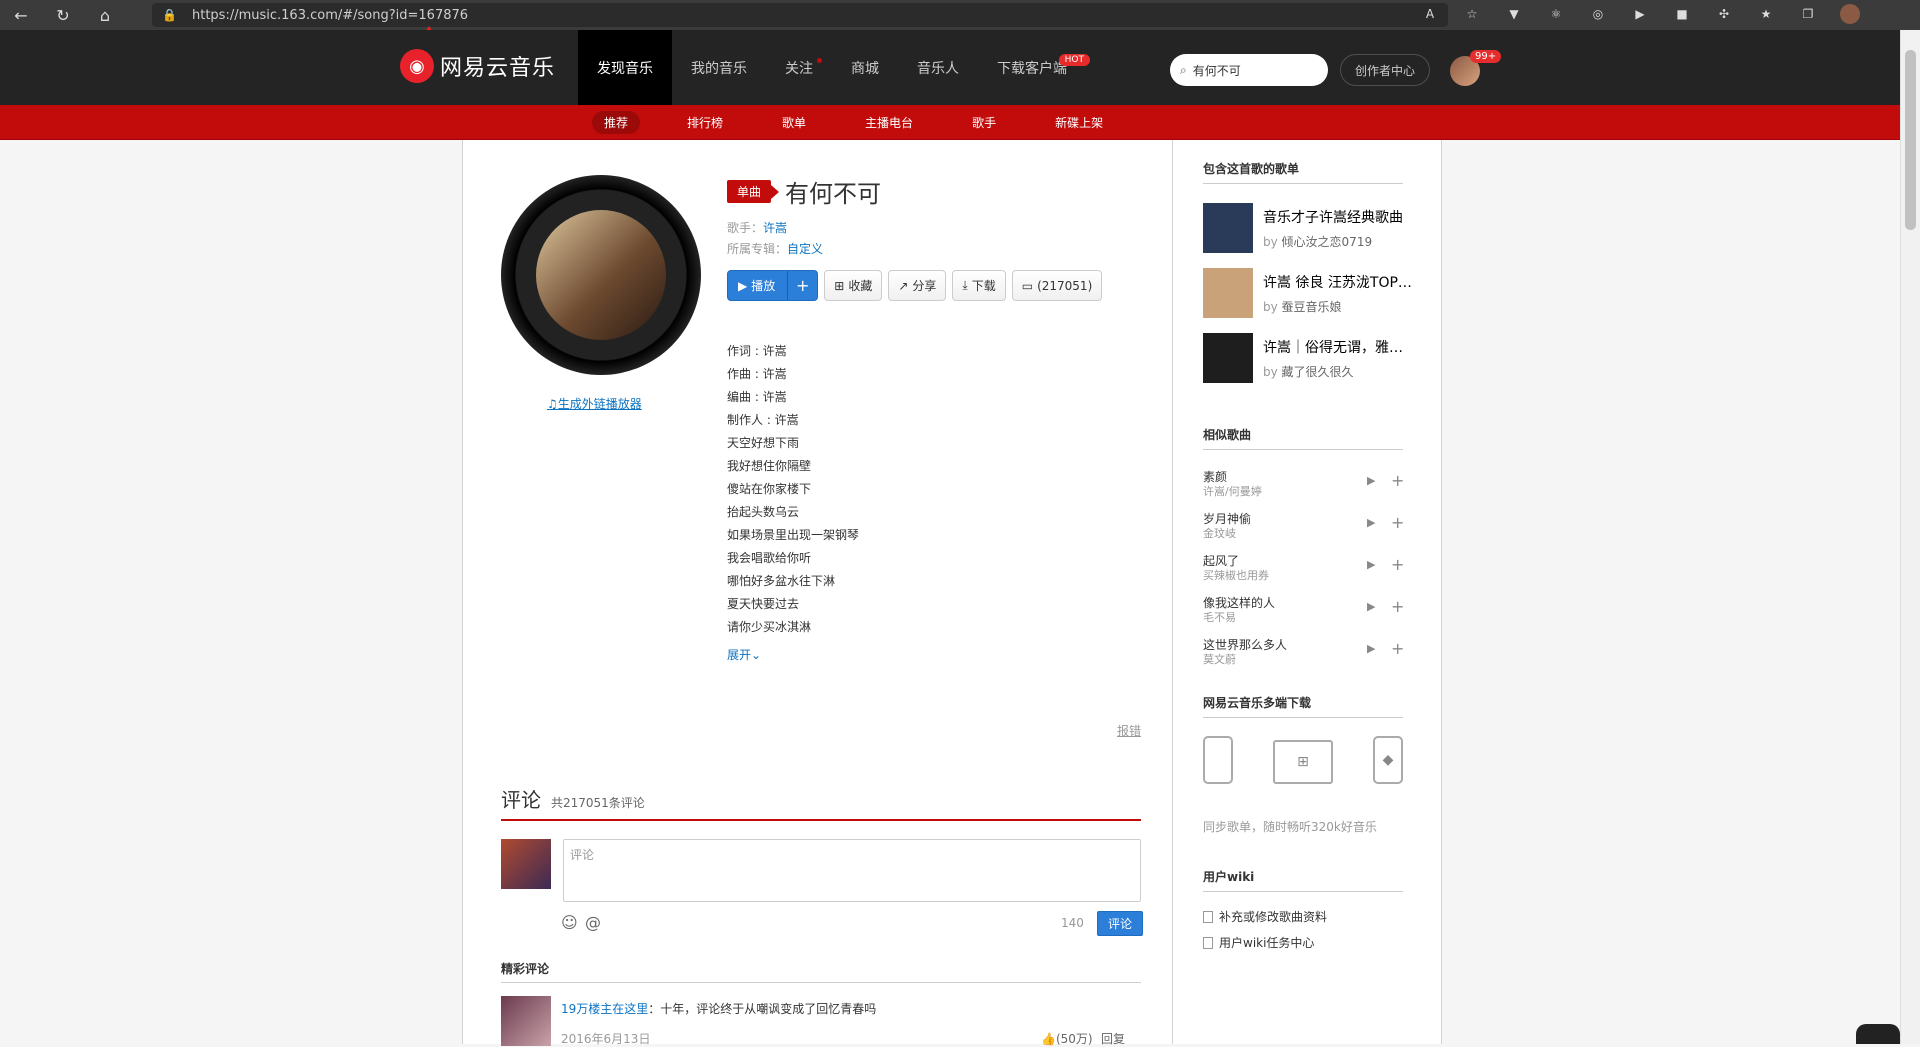  Describe the element at coordinates (1308, 293) in the screenshot. I see `list-item: 许嵩 徐良 汪苏泷TOP串烧 by 蚕豆音乐娘` at that location.